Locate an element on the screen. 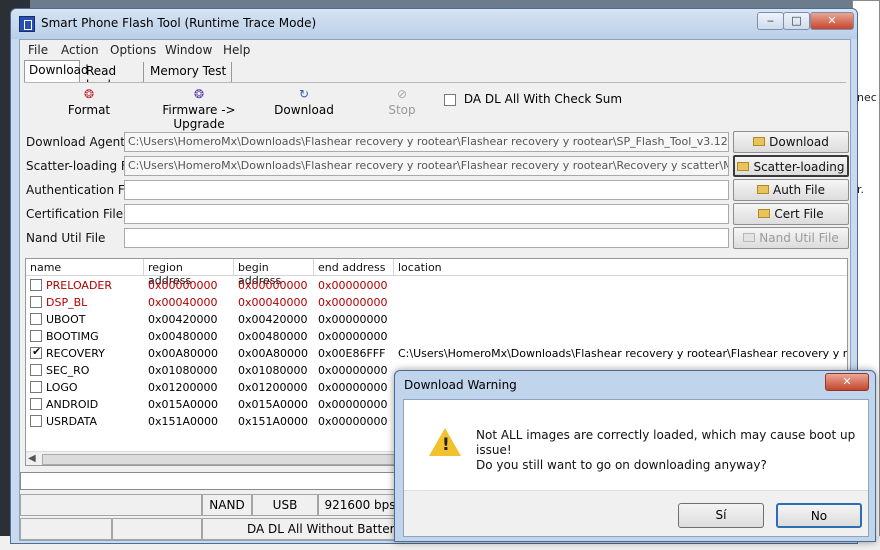  scatter-loading-button-label: Scatter-loading is located at coordinates (799, 167).